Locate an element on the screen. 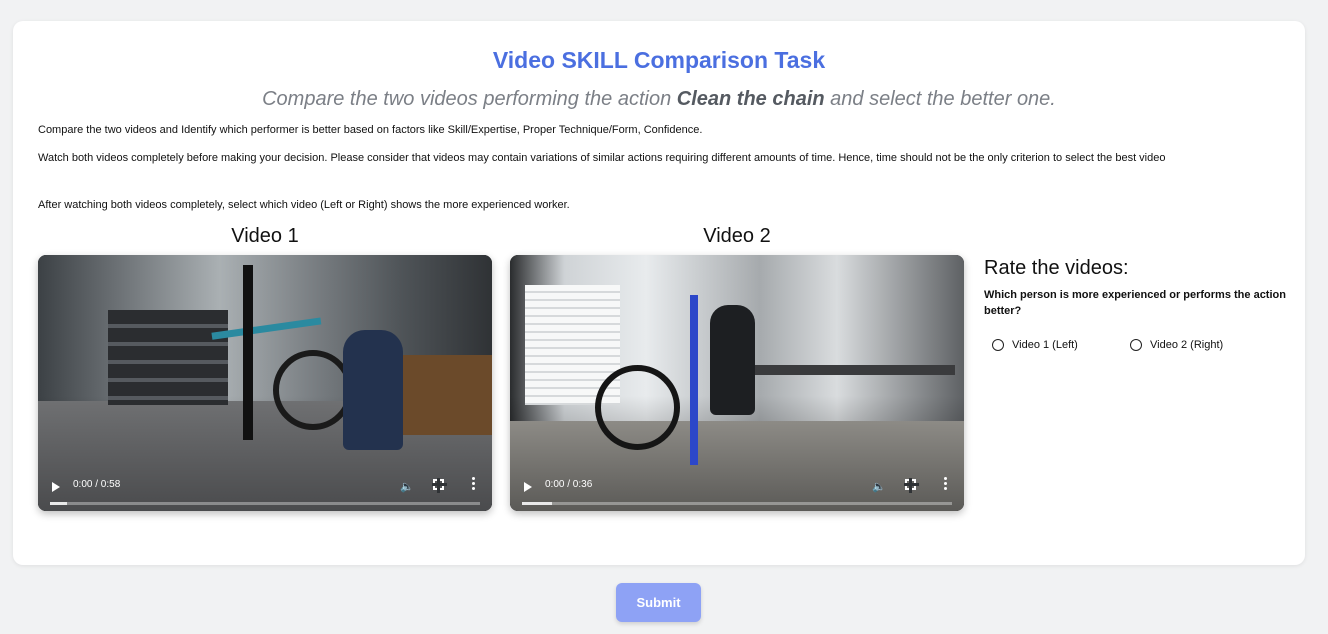  video-1-controls: 0:00 / 0:58 🔈 is located at coordinates (265, 491).